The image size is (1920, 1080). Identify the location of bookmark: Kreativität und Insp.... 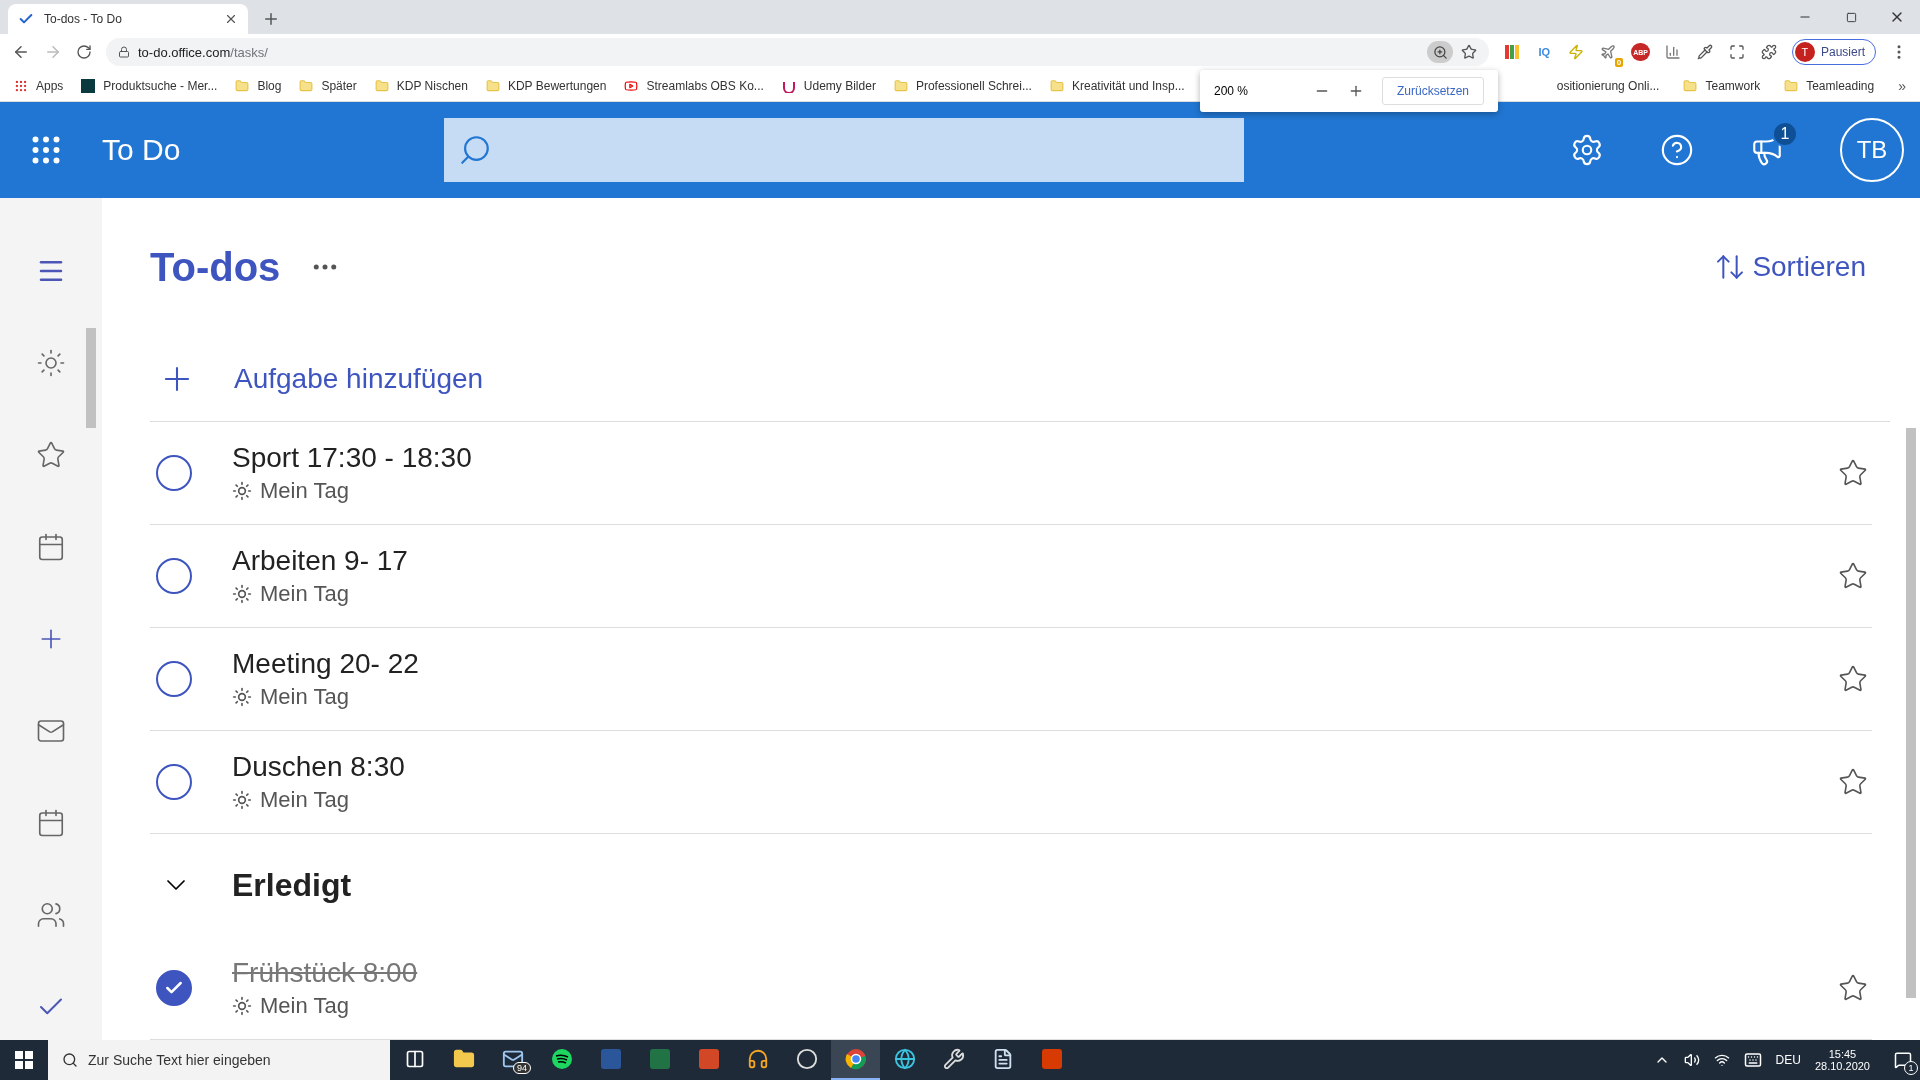
(1117, 85).